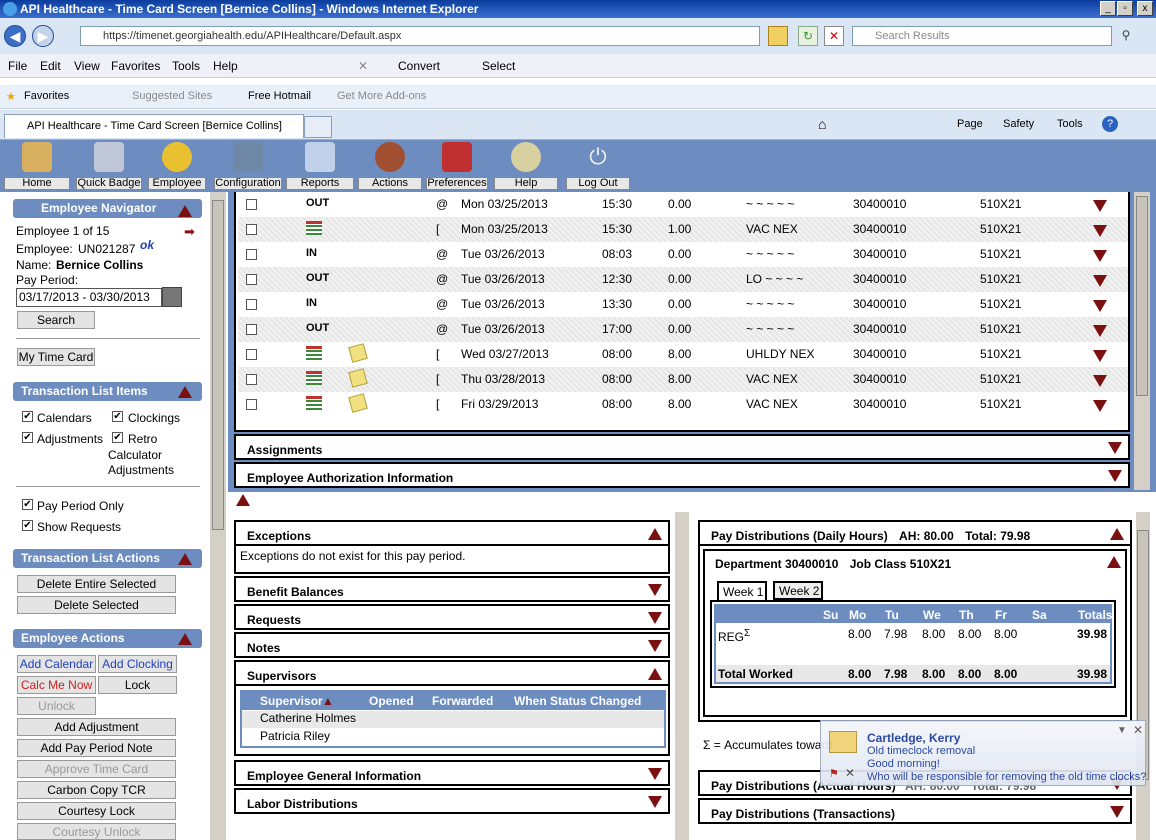 This screenshot has height=840, width=1156. Describe the element at coordinates (172, 297) in the screenshot. I see `pay-period-dropdown-icon` at that location.